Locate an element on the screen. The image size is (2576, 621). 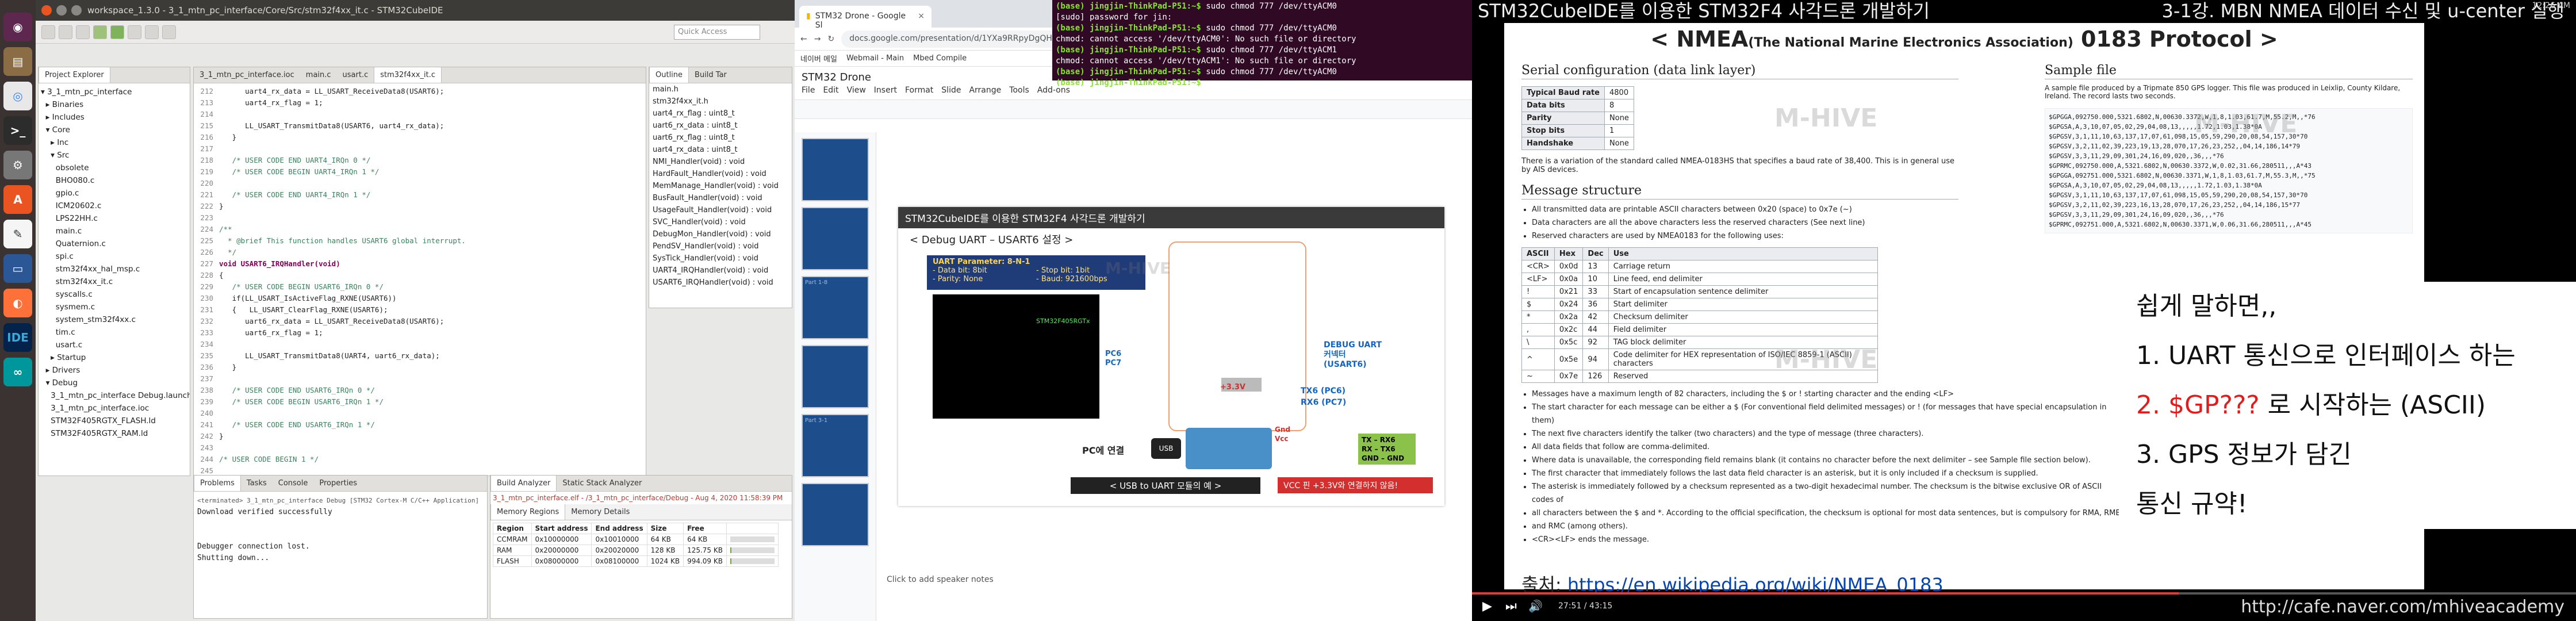
outline-item: DebugMon_Handler(void) : void is located at coordinates (720, 234).